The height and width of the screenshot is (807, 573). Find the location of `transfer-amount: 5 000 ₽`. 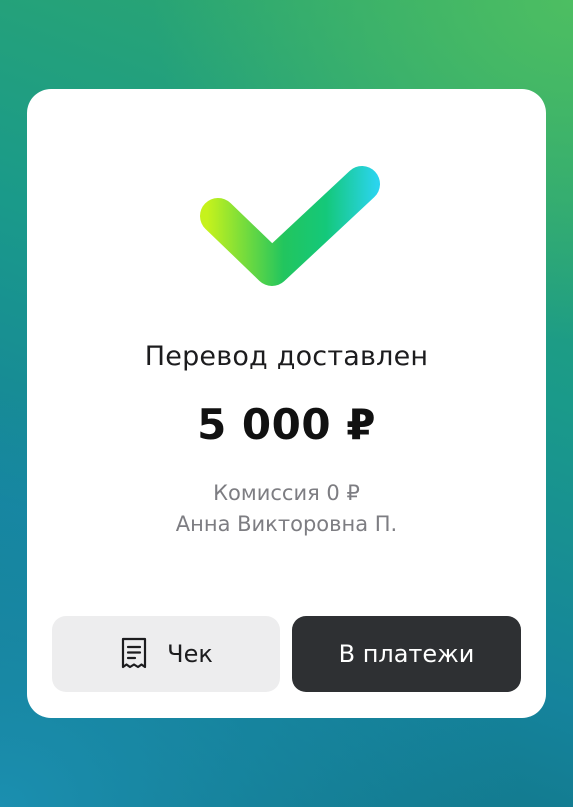

transfer-amount: 5 000 ₽ is located at coordinates (286, 424).